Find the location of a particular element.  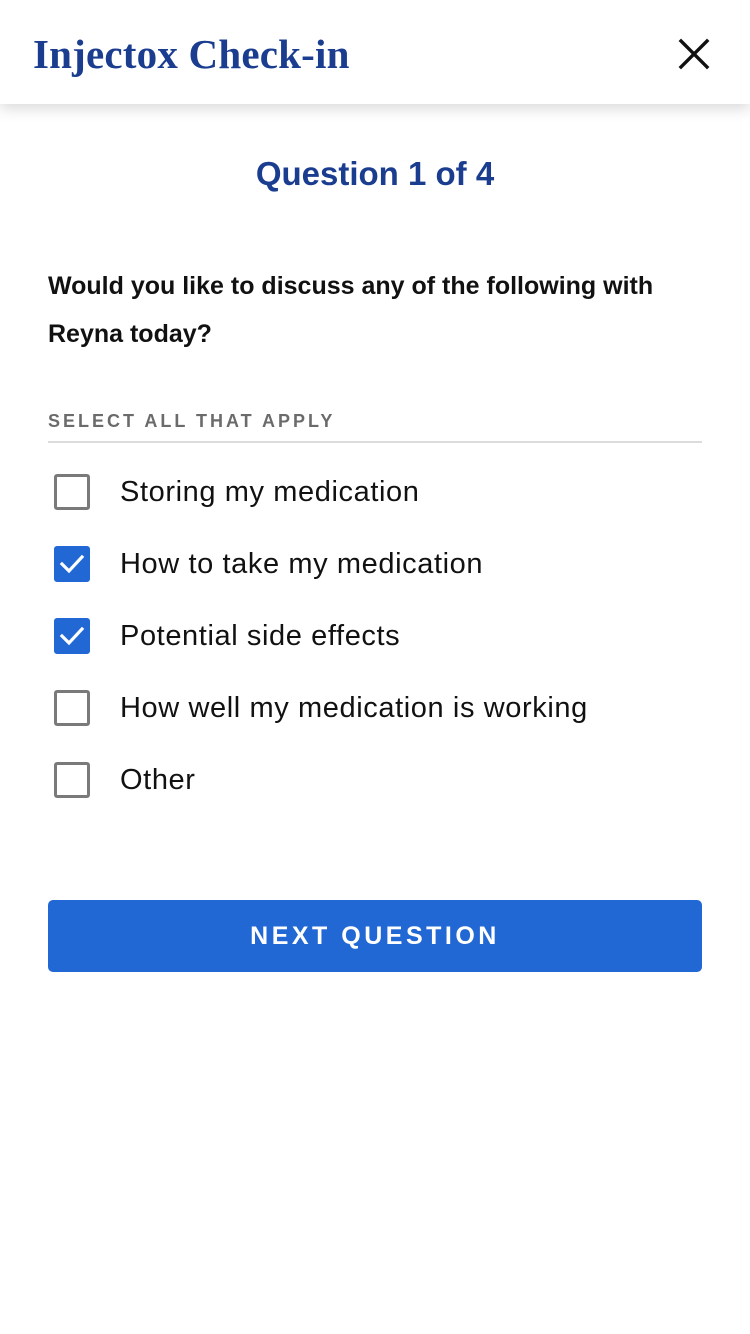

app-title: Injectox Check-in is located at coordinates (191, 54).